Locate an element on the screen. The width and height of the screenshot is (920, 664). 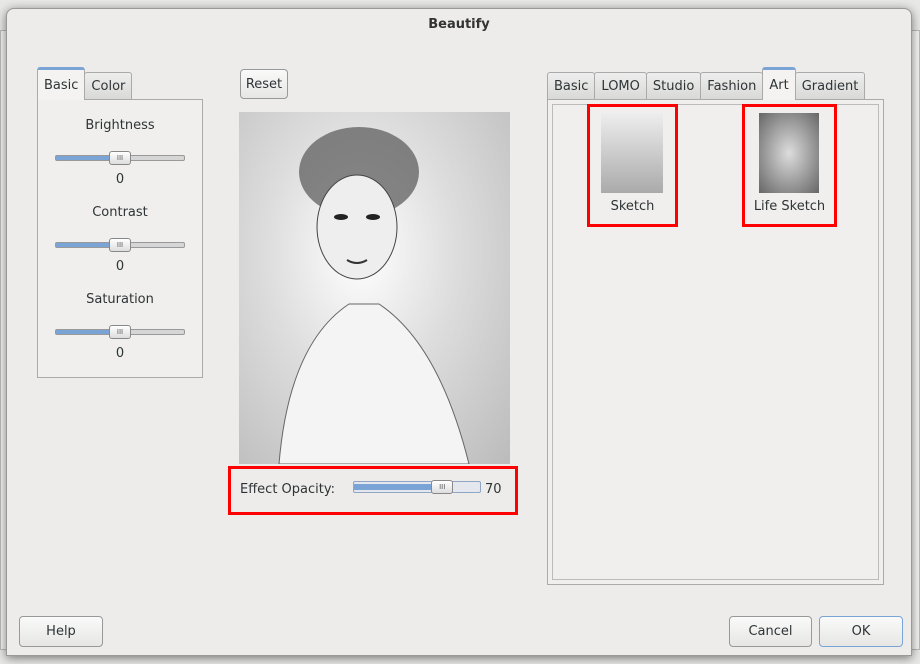
saturation-label: Saturation is located at coordinates (120, 299).